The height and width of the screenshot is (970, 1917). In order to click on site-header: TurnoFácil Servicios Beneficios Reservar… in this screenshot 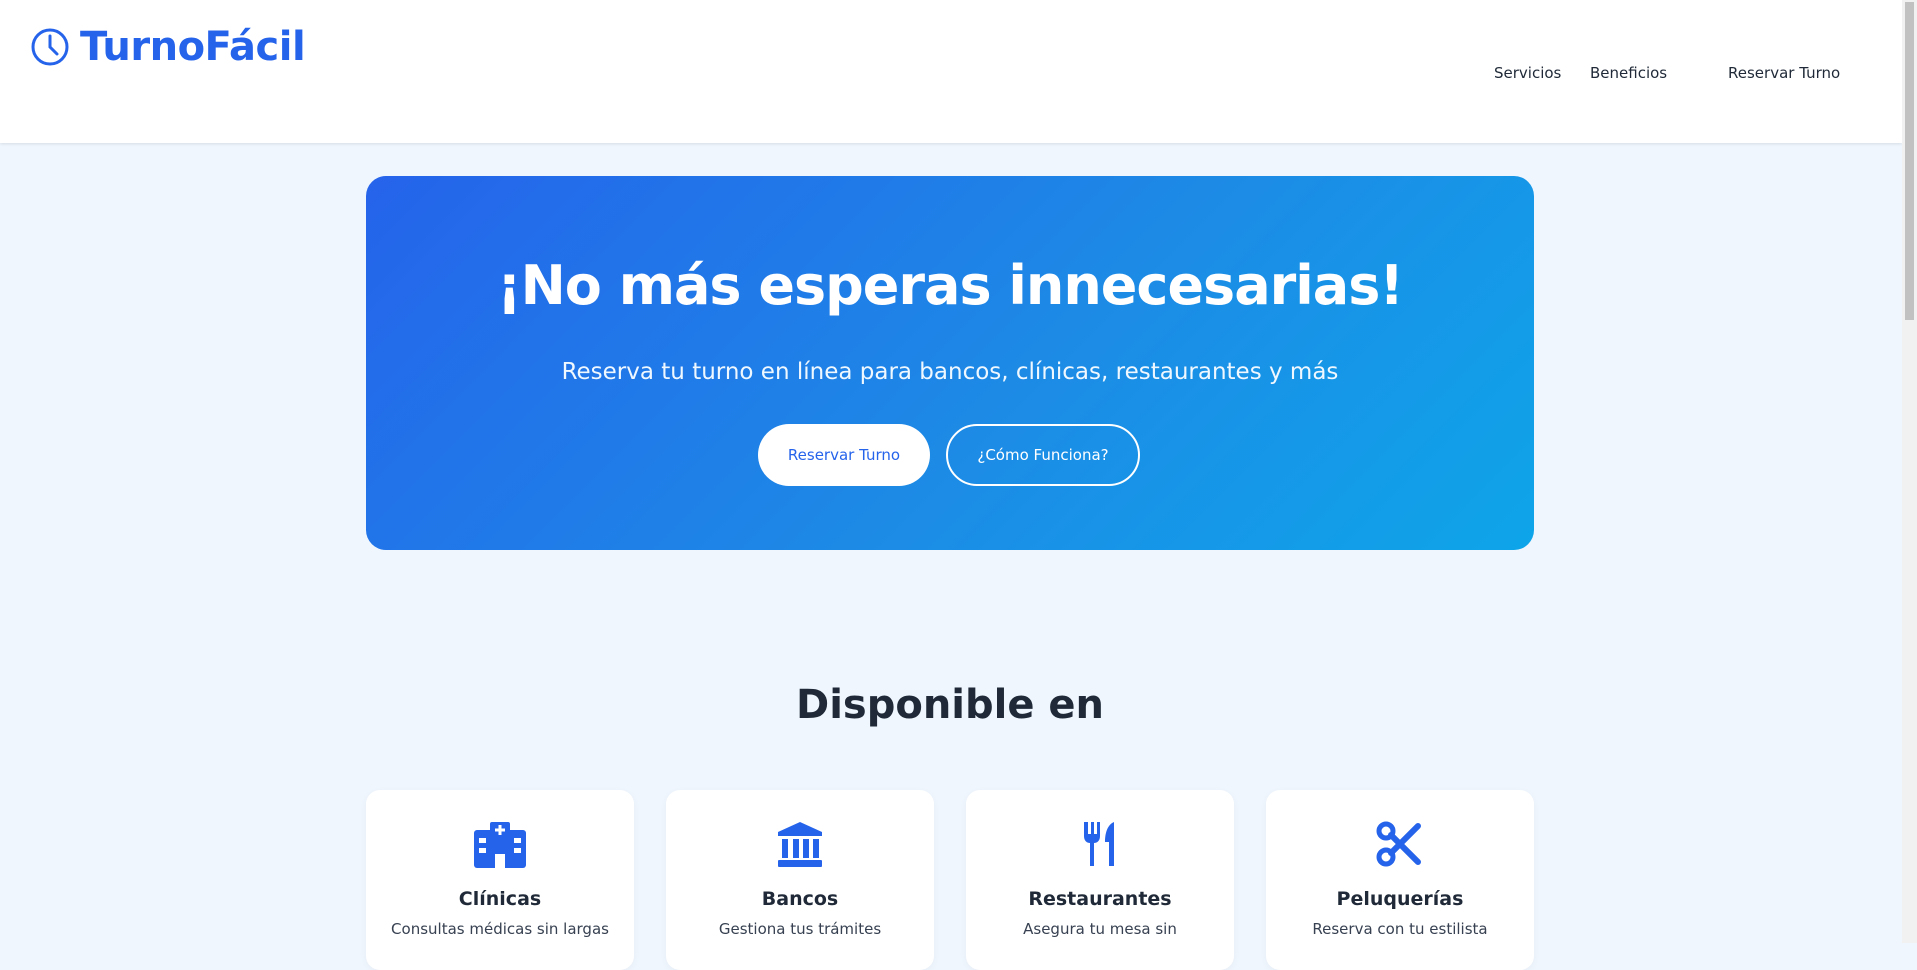, I will do `click(951, 71)`.